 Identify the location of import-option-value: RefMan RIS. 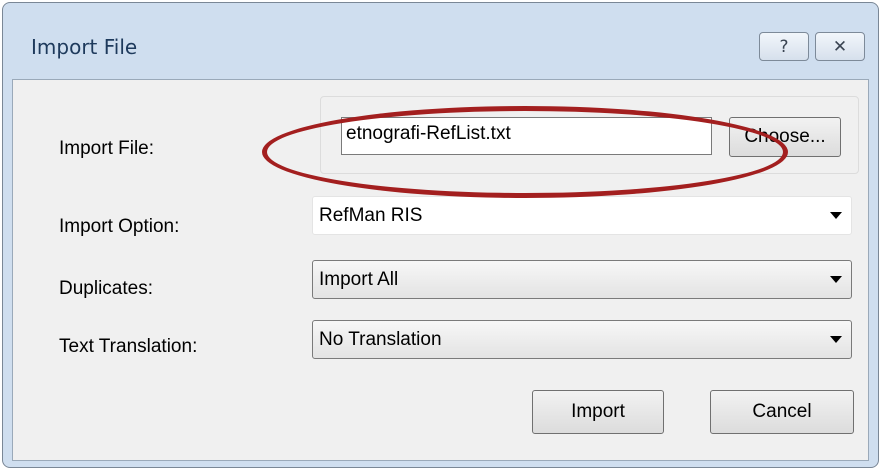
(371, 215).